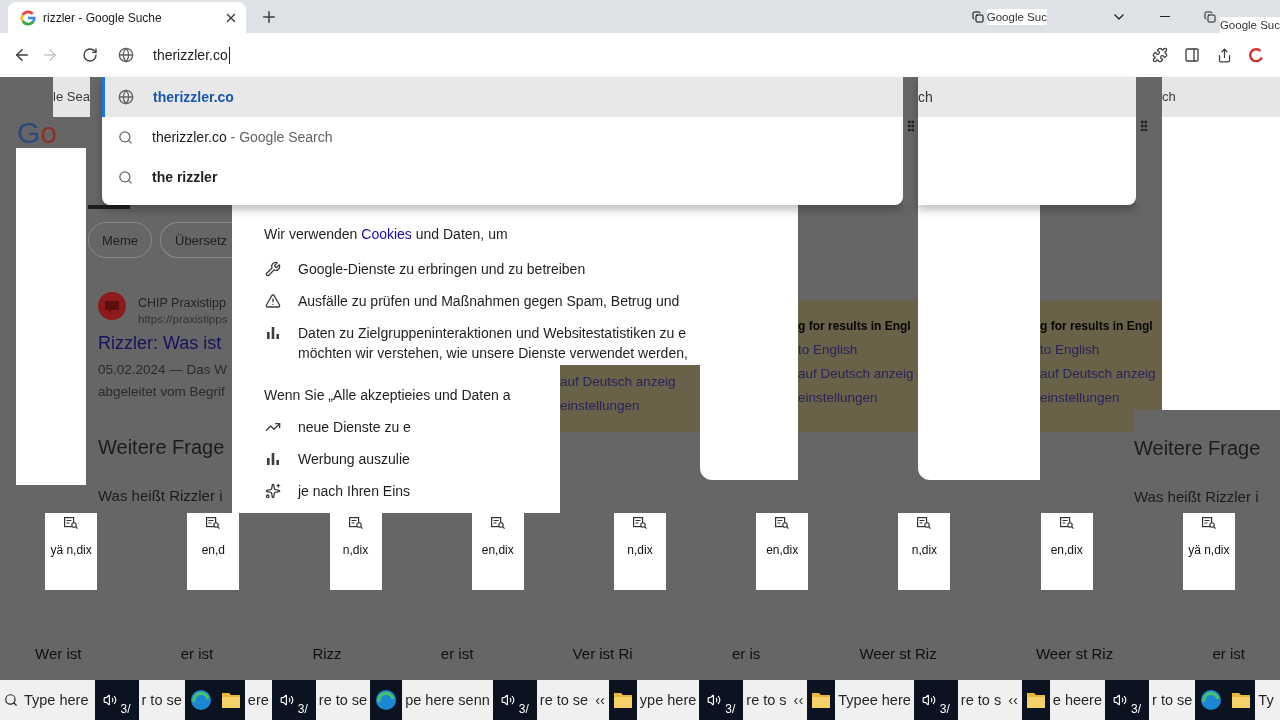  What do you see at coordinates (213, 550) in the screenshot?
I see `tile-text: en,d` at bounding box center [213, 550].